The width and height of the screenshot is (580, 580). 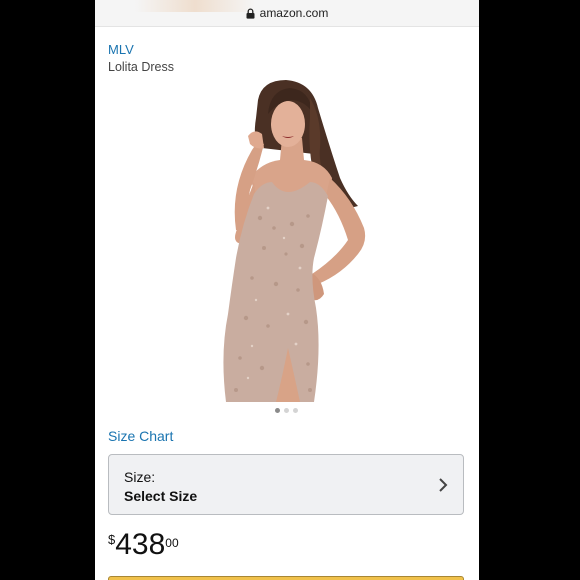 I want to click on image-carousel-dots, so click(x=286, y=410).